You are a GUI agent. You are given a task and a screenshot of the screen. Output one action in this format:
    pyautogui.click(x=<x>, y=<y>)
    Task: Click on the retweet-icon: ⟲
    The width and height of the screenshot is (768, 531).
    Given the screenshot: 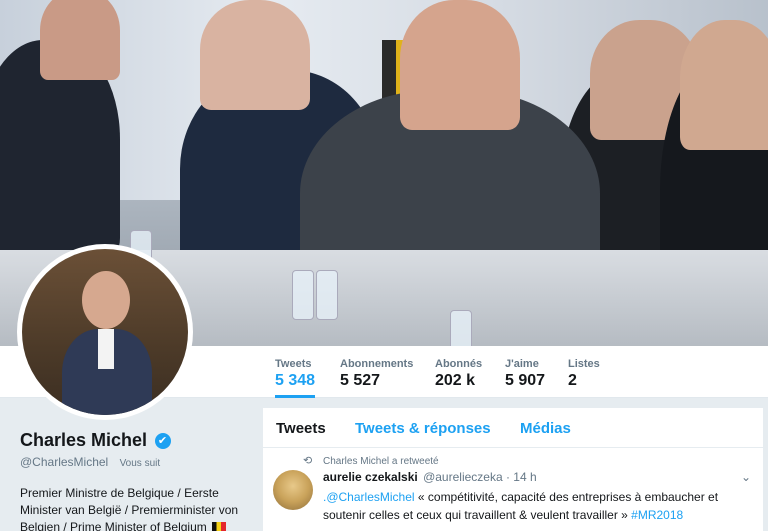 What is the action you would take?
    pyautogui.click(x=308, y=461)
    